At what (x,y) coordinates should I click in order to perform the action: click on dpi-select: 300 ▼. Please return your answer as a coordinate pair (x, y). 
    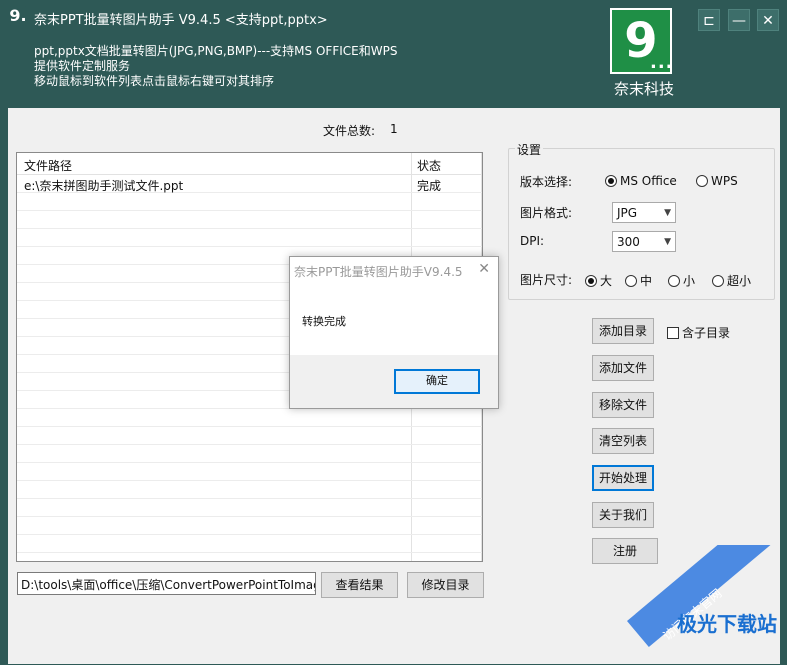
    Looking at the image, I should click on (644, 241).